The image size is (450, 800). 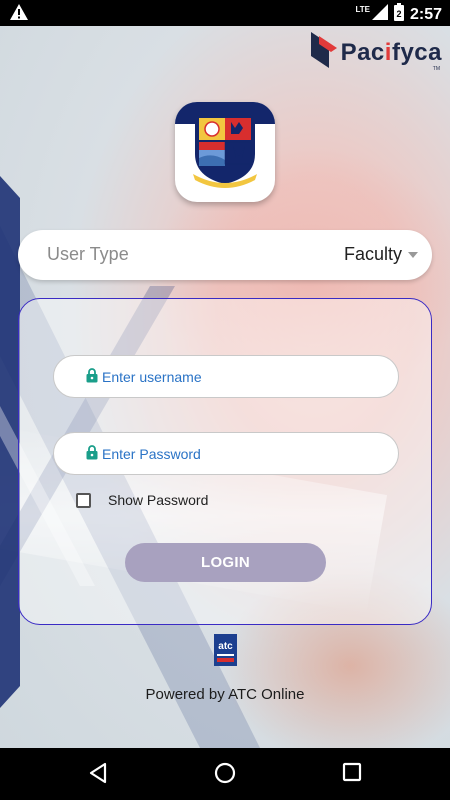 I want to click on status-bar: LTE 2 2:57, so click(x=225, y=13).